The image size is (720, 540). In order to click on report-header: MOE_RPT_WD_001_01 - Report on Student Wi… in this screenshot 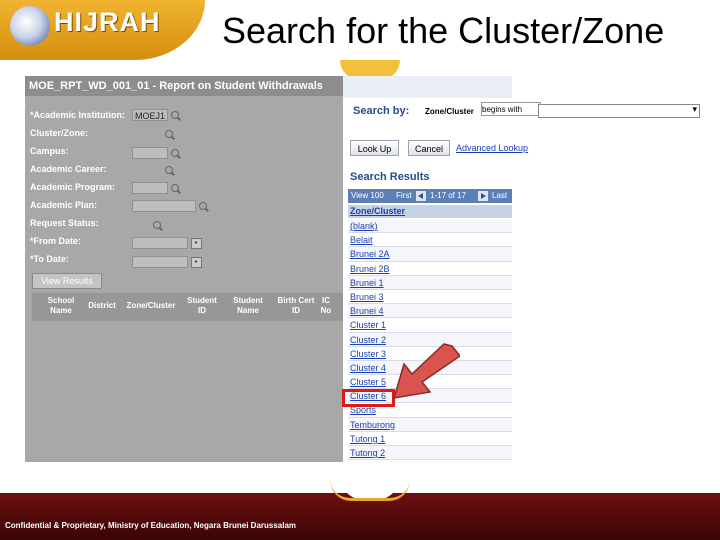, I will do `click(184, 86)`.